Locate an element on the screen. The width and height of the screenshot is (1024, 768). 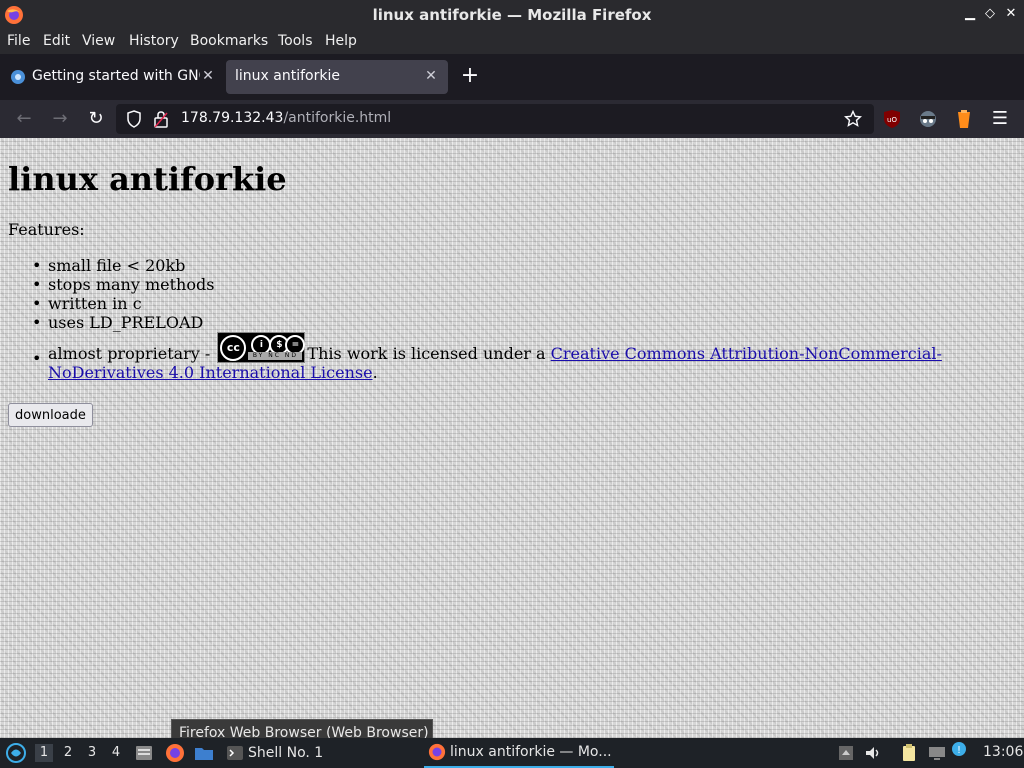
maximize-button: ◇ is located at coordinates (990, 14).